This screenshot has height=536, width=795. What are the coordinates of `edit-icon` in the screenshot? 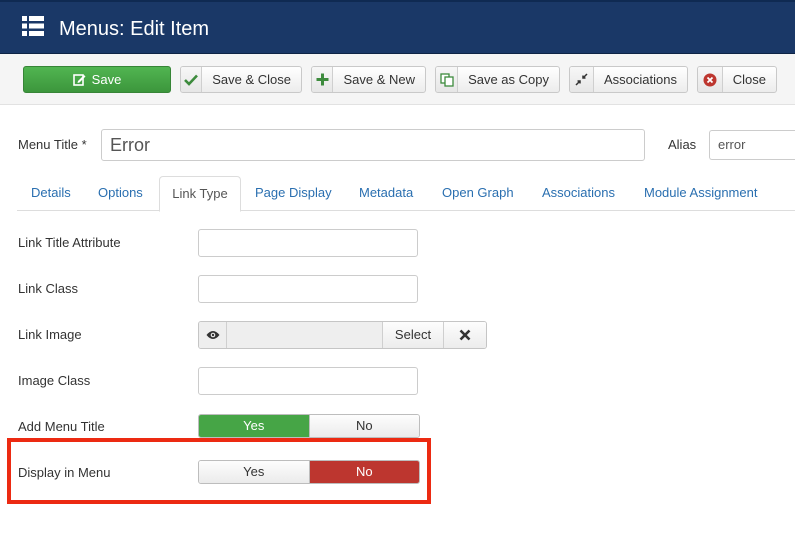 It's located at (79, 80).